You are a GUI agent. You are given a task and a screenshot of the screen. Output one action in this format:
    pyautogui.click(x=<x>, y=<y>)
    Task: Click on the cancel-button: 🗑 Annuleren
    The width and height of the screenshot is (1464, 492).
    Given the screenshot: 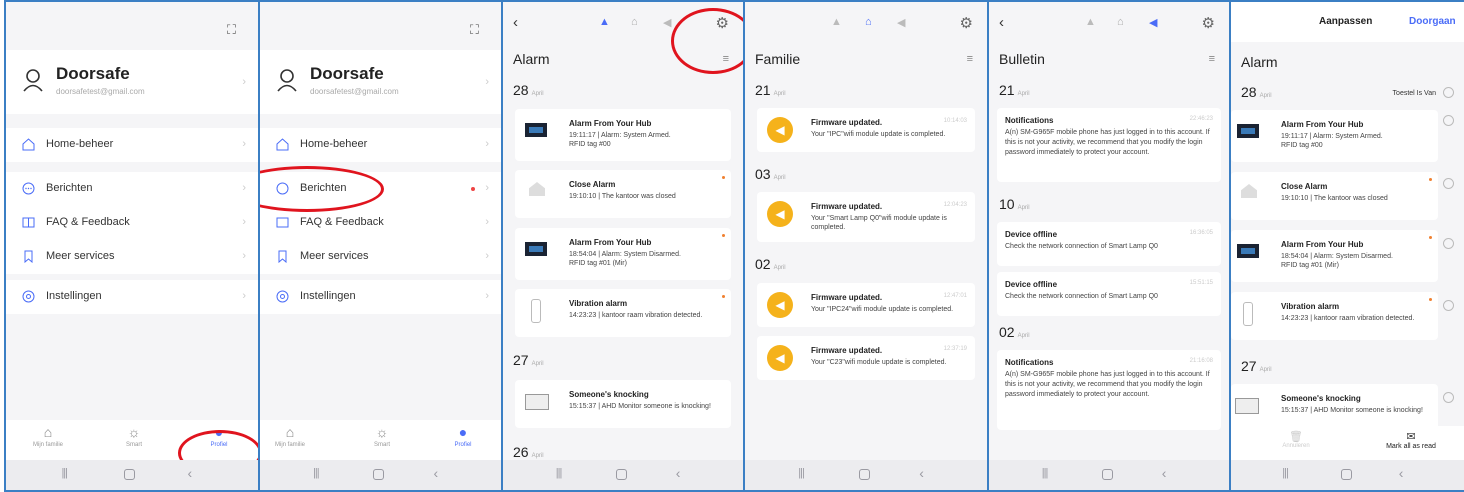 What is the action you would take?
    pyautogui.click(x=1296, y=439)
    